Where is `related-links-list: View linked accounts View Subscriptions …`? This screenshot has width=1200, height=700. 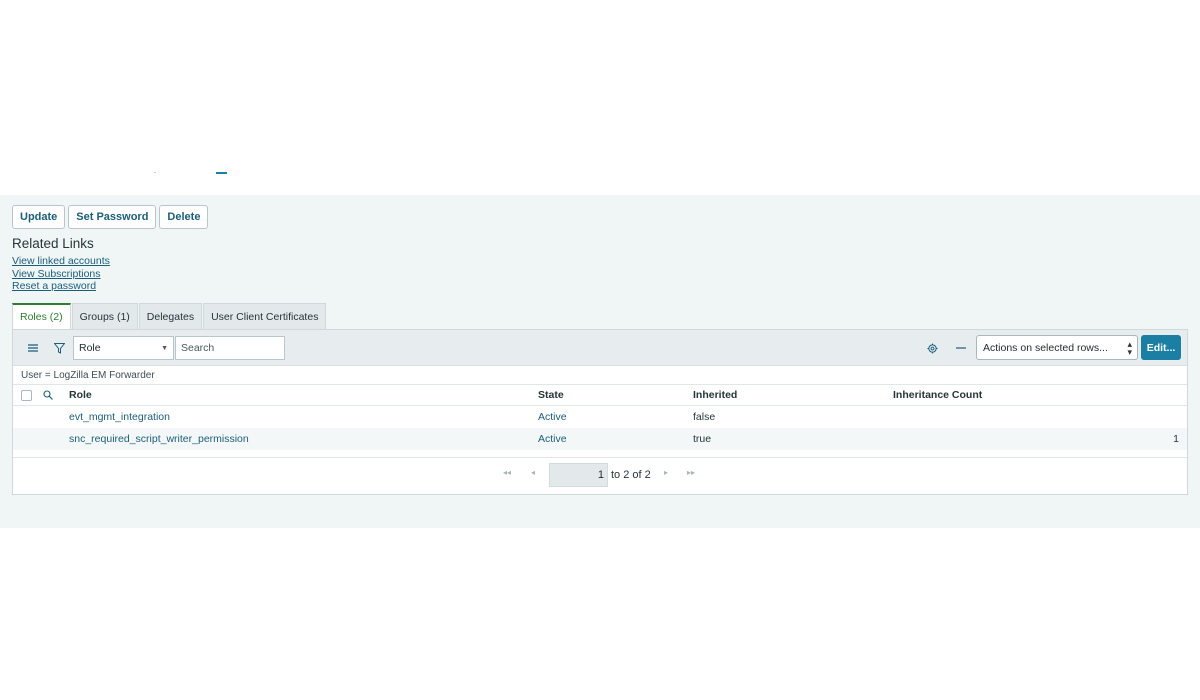
related-links-list: View linked accounts View Subscriptions … is located at coordinates (61, 274).